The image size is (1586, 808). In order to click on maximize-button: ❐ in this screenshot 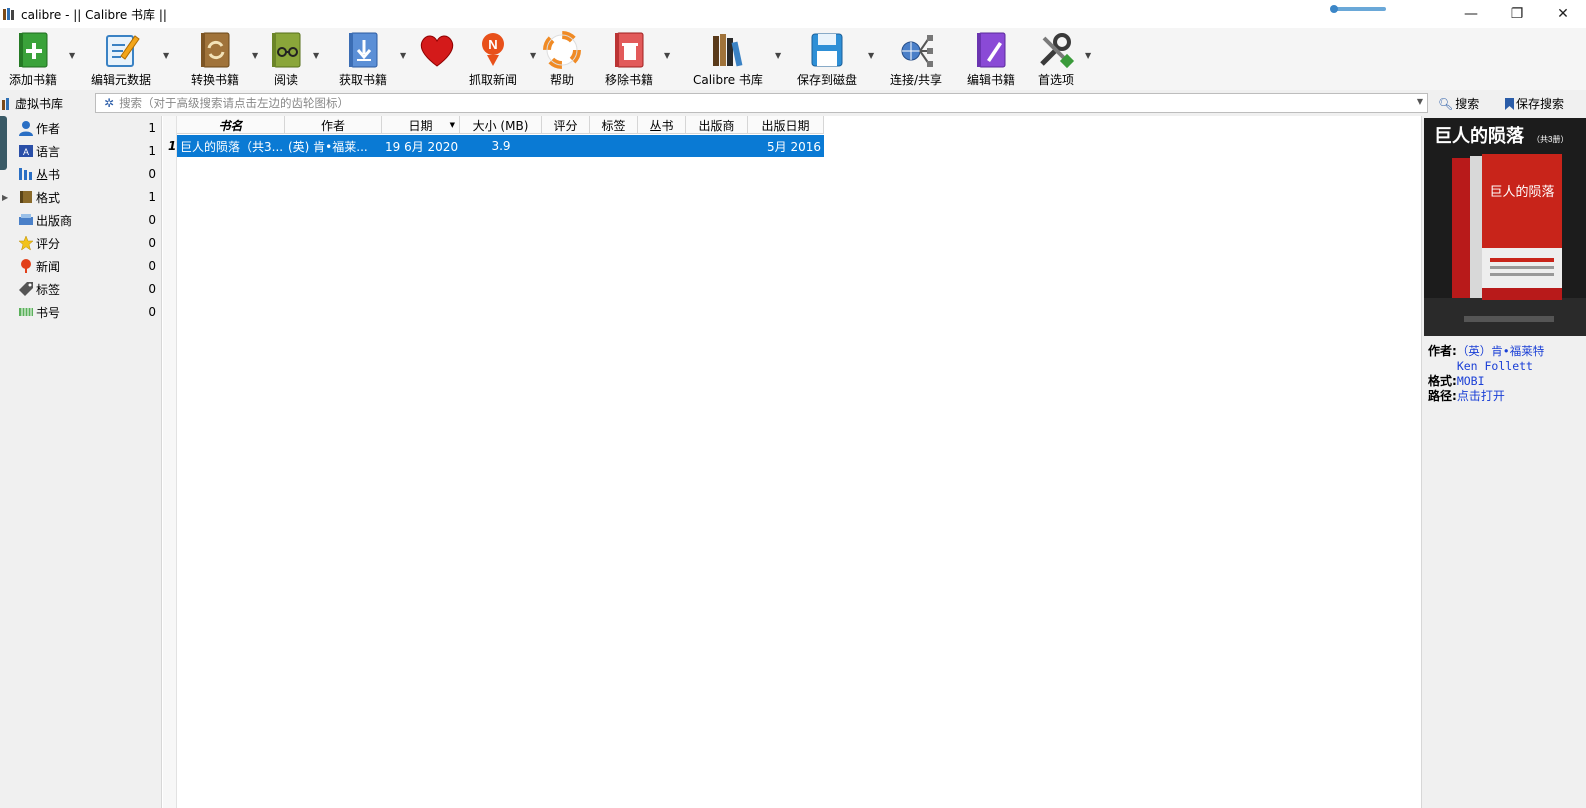, I will do `click(1517, 14)`.